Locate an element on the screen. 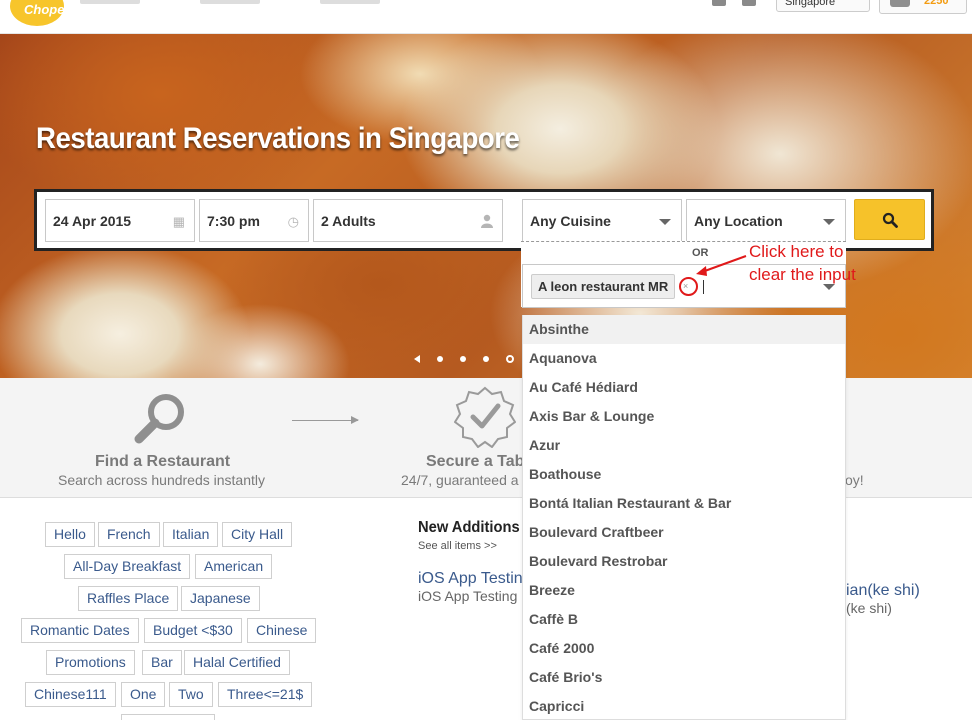  magnifier-icon is located at coordinates (159, 419).